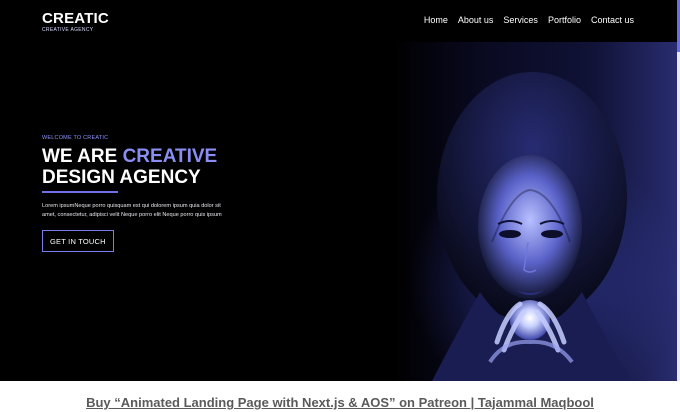 This screenshot has height=412, width=680. Describe the element at coordinates (476, 20) in the screenshot. I see `nav-about-us: About us` at that location.